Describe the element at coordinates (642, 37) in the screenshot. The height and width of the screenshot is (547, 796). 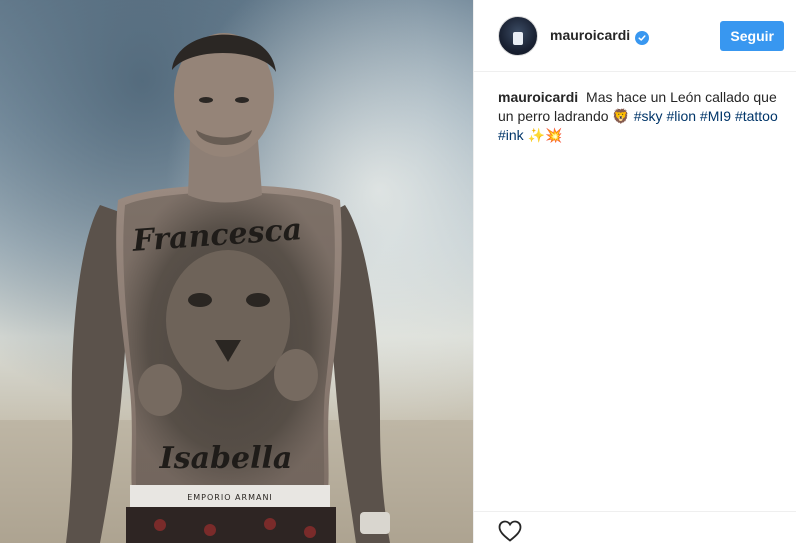
I see `verified-badge-icon` at that location.